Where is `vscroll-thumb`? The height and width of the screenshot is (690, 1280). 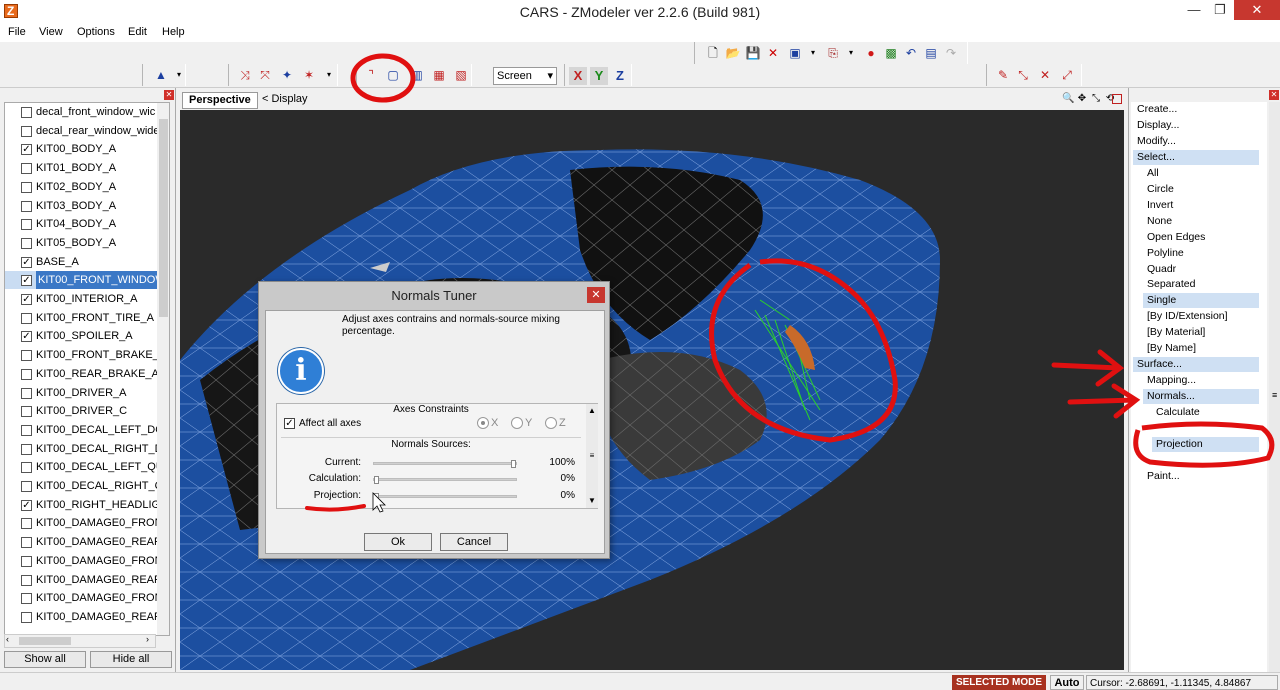
vscroll-thumb is located at coordinates (163, 218).